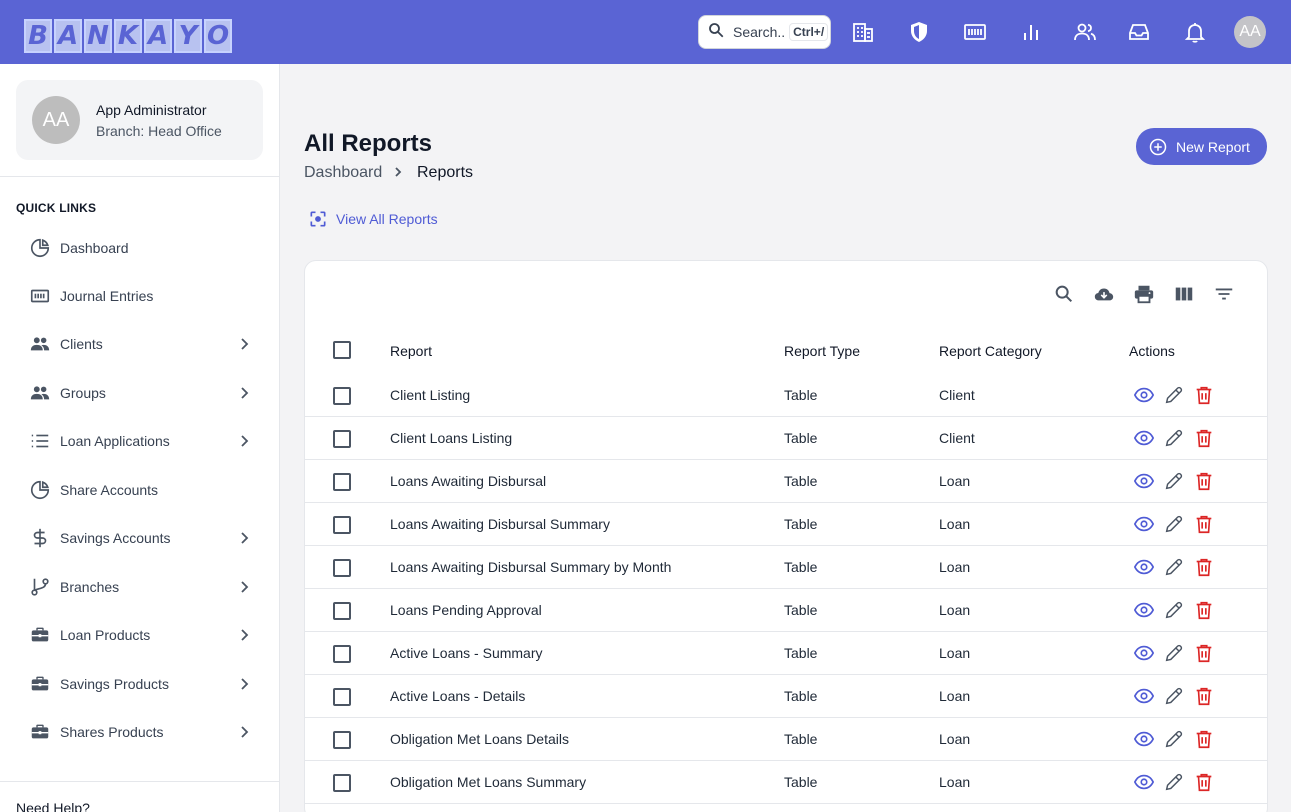 The width and height of the screenshot is (1291, 812). What do you see at coordinates (53, 806) in the screenshot?
I see `need-help-link: Need Help?` at bounding box center [53, 806].